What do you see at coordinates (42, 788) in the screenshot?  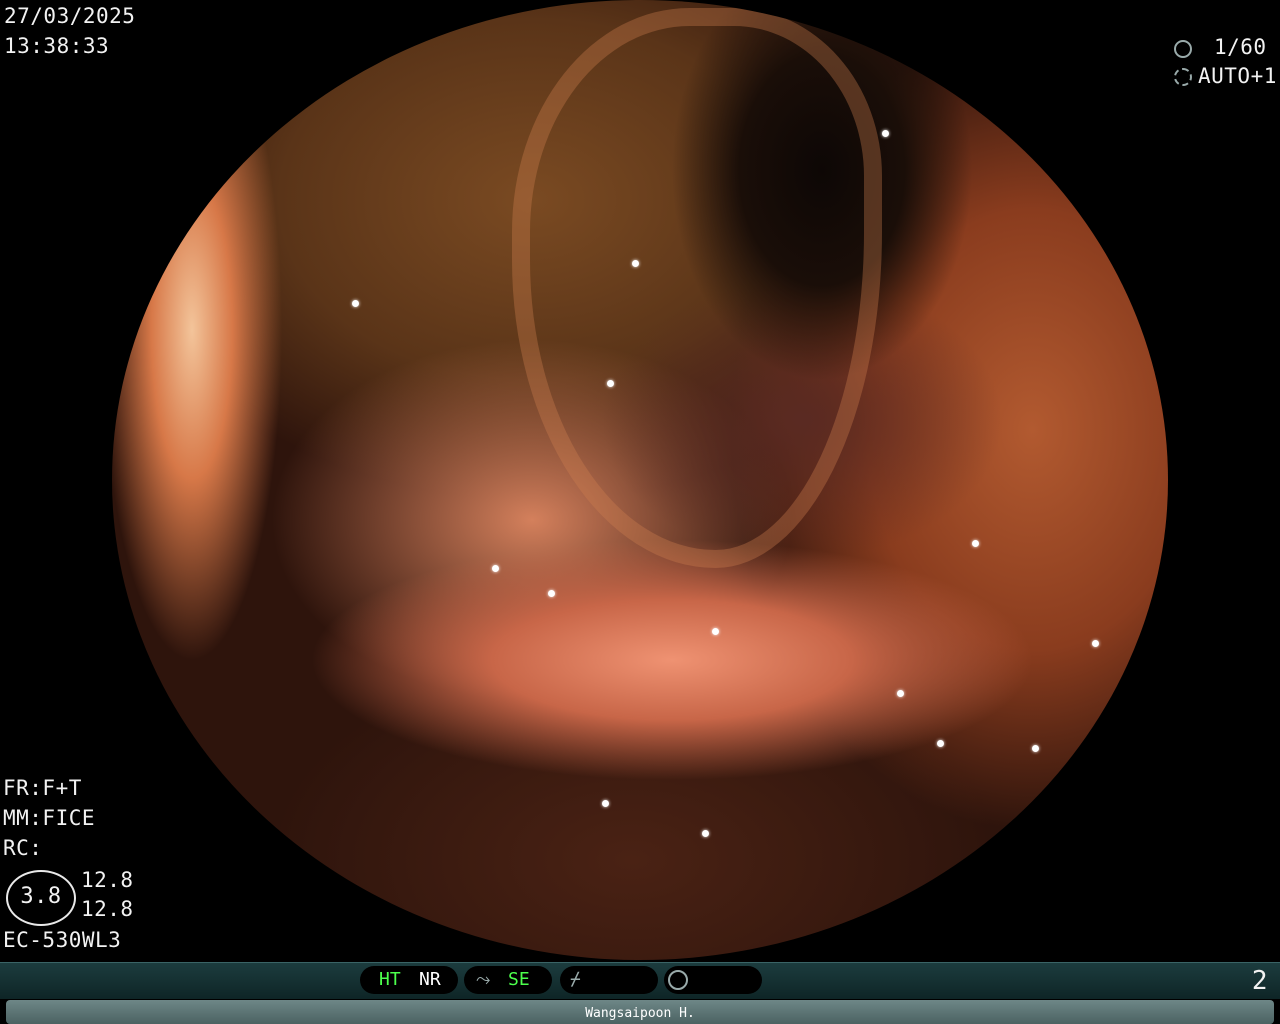 I see `fr-setting: FR:F+T` at bounding box center [42, 788].